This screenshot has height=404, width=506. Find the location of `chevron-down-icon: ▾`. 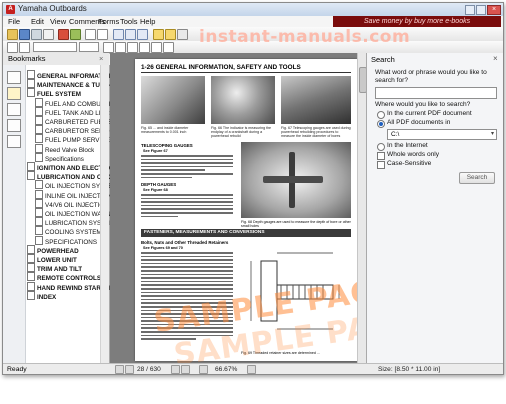

chevron-down-icon: ▾ is located at coordinates (492, 134).